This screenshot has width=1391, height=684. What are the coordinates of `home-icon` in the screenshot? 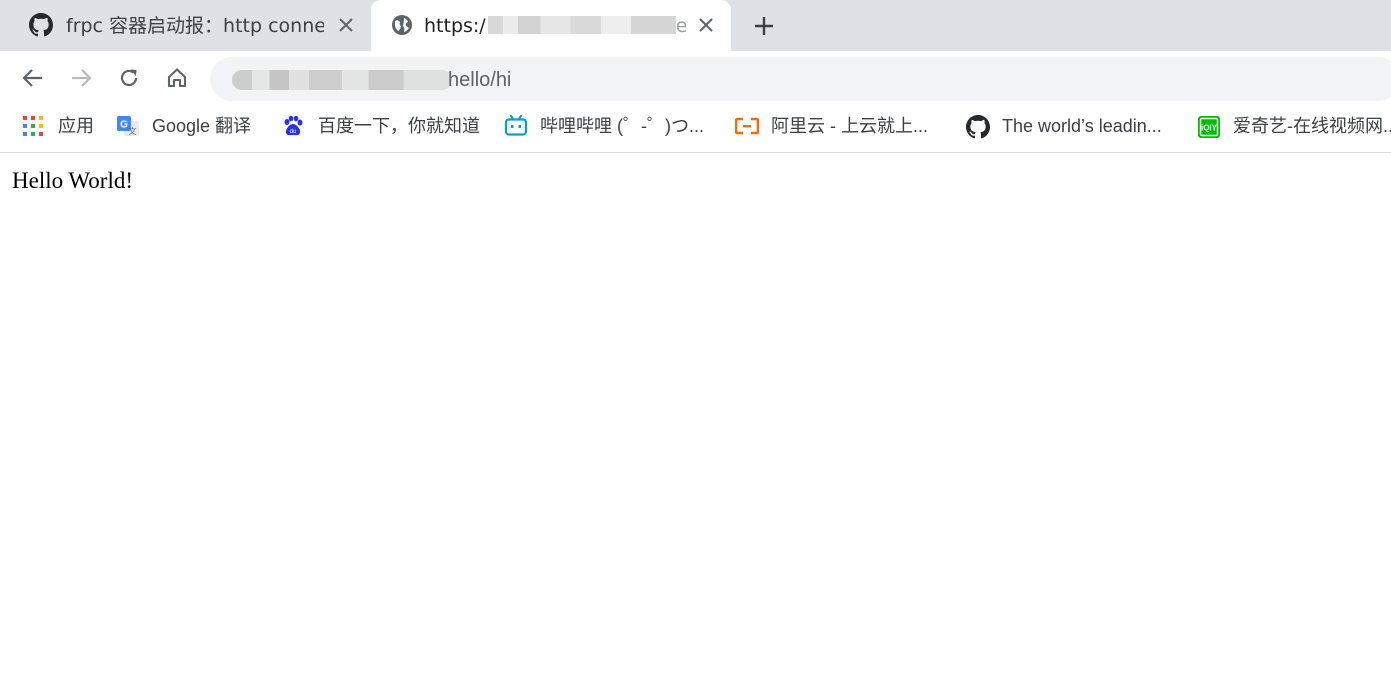 It's located at (177, 78).